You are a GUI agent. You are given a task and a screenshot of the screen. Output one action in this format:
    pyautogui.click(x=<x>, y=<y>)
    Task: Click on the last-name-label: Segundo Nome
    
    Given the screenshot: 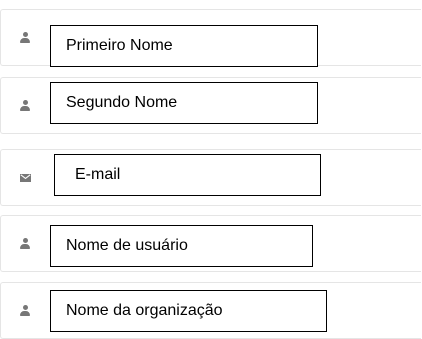 What is the action you would take?
    pyautogui.click(x=122, y=102)
    